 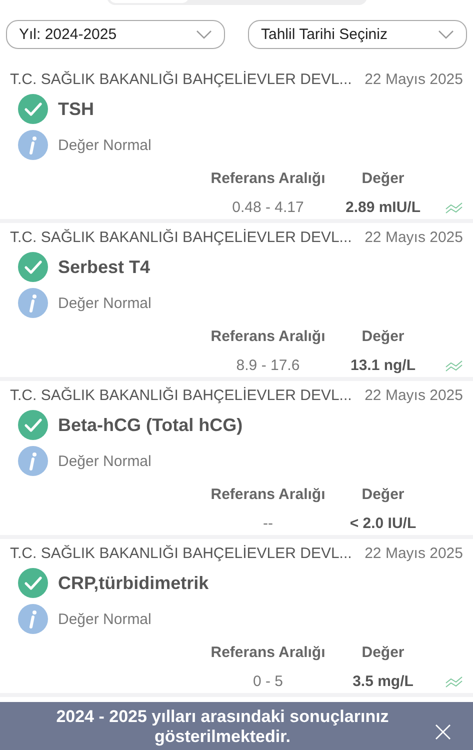 What do you see at coordinates (222, 727) in the screenshot?
I see `toast-message: 2024 - 2025 yılları arasındaki sonuçlarınız gösterilmektedir.` at bounding box center [222, 727].